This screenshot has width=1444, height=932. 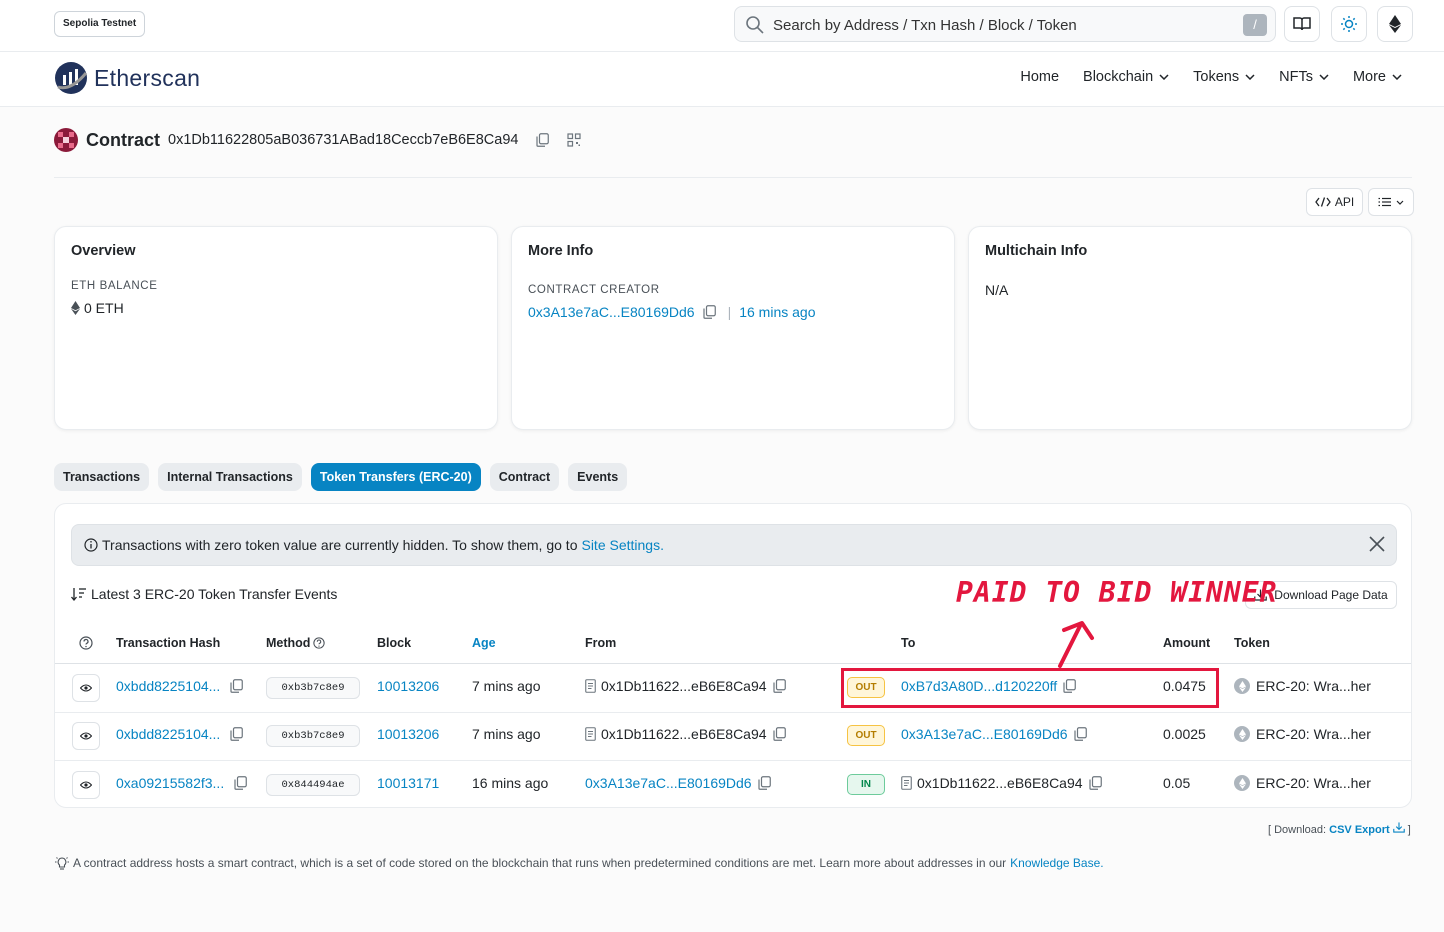 I want to click on search-input, so click(x=1003, y=25).